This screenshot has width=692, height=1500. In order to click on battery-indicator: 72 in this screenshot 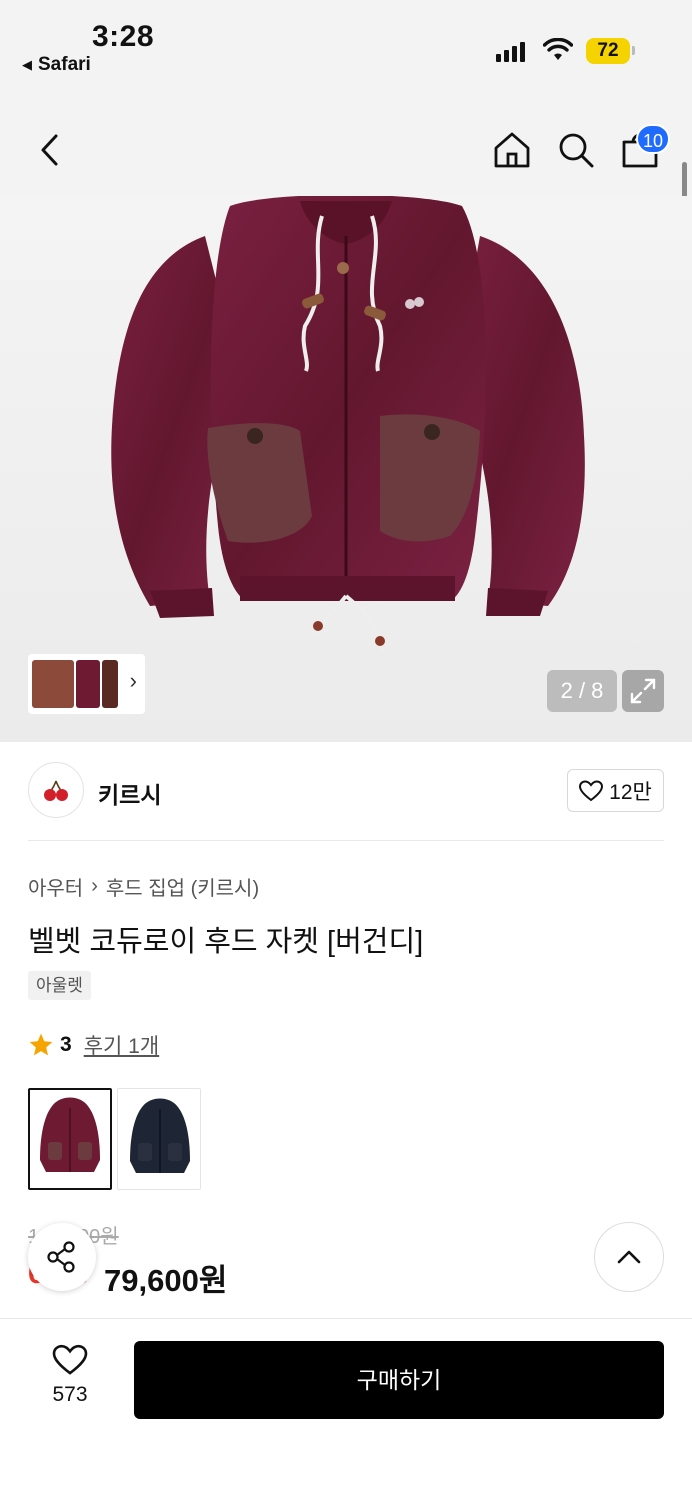, I will do `click(608, 51)`.